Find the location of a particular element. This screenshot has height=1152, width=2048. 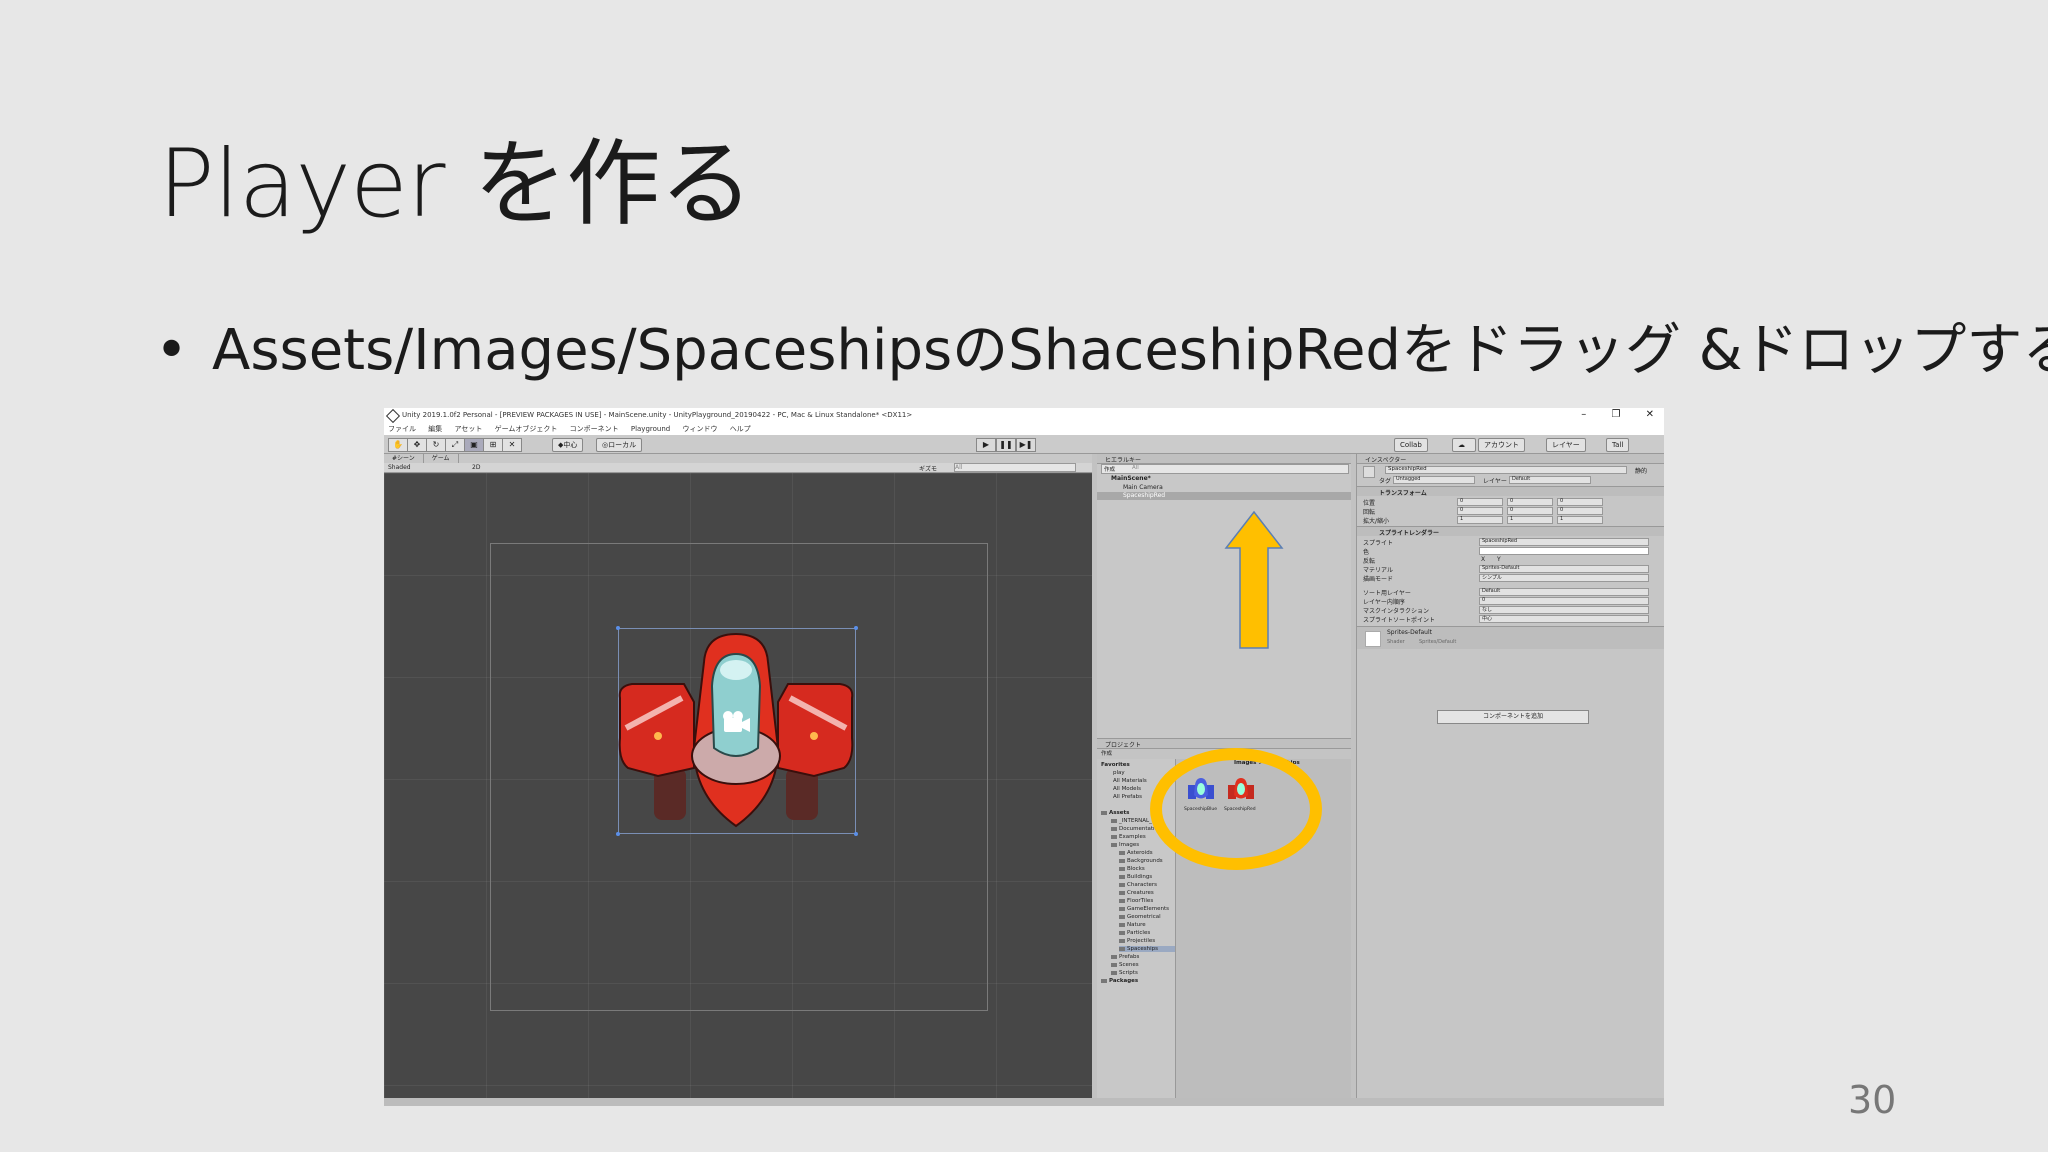

scale-y-field: 1 is located at coordinates (1530, 520).